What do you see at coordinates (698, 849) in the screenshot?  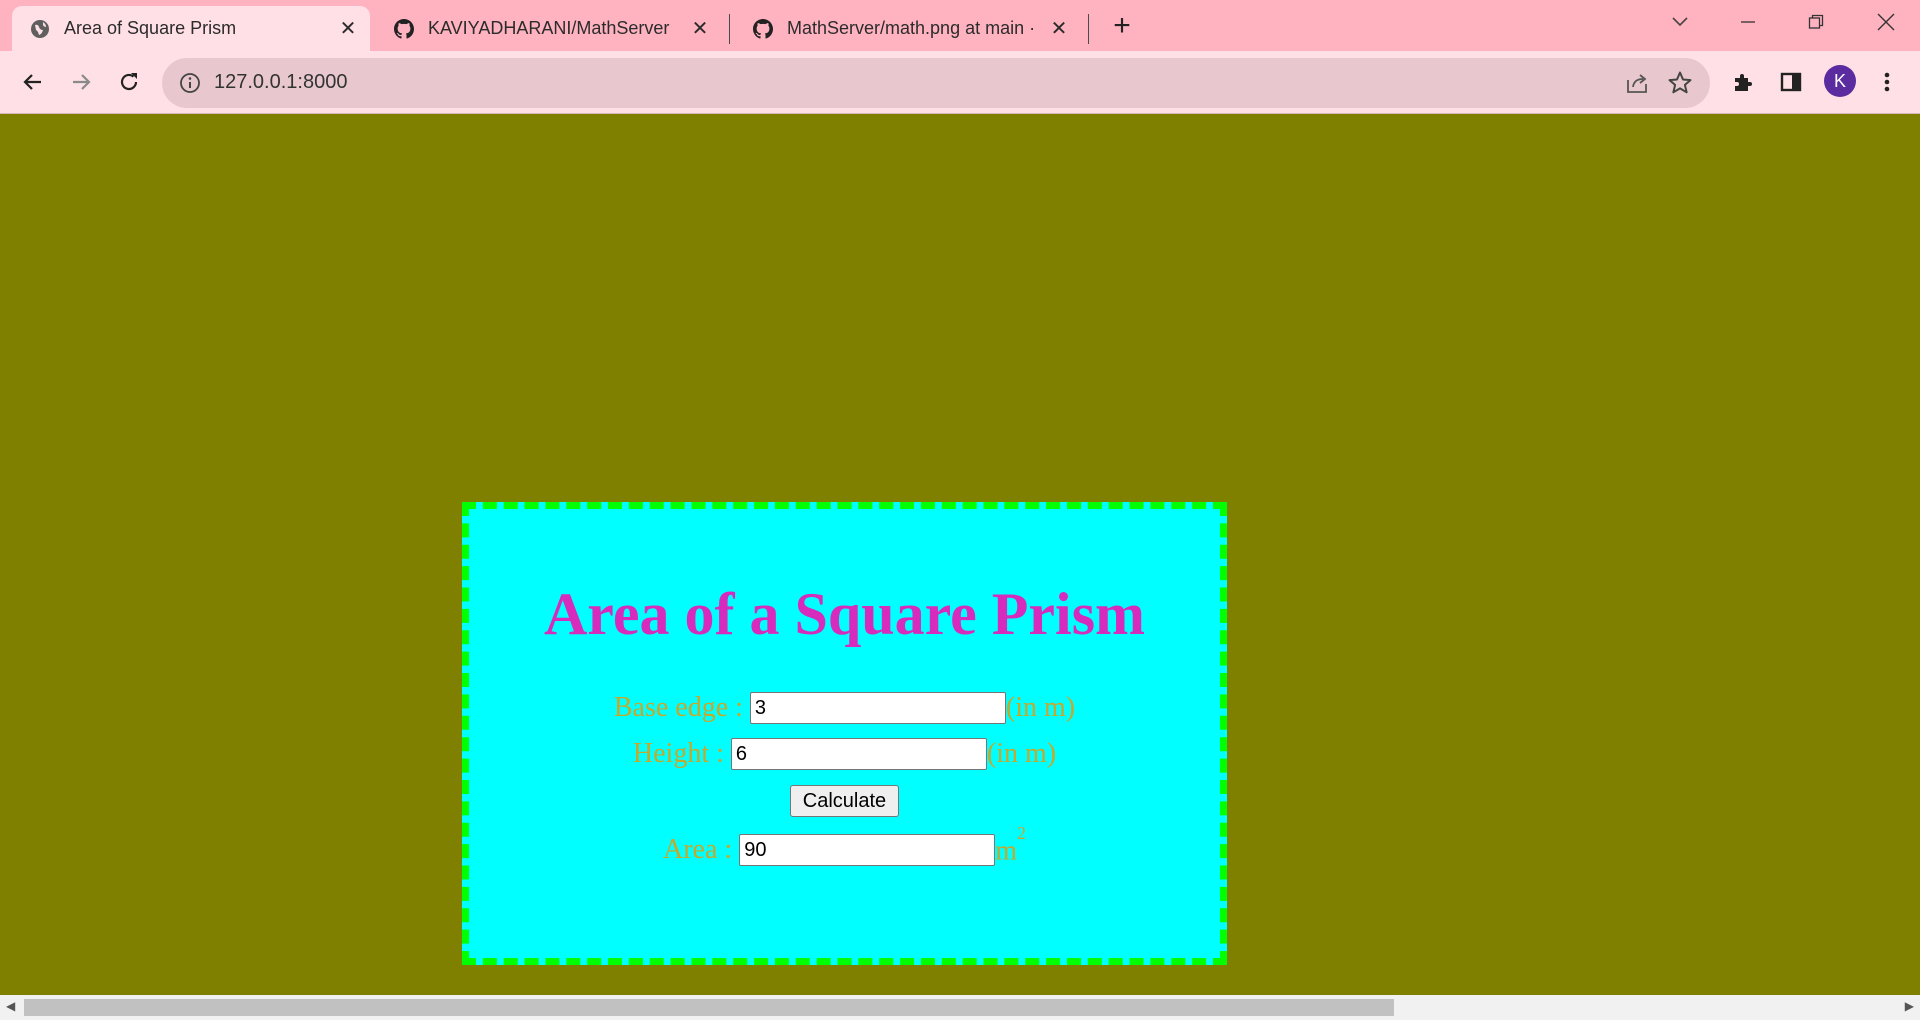 I see `area-label: Area :` at bounding box center [698, 849].